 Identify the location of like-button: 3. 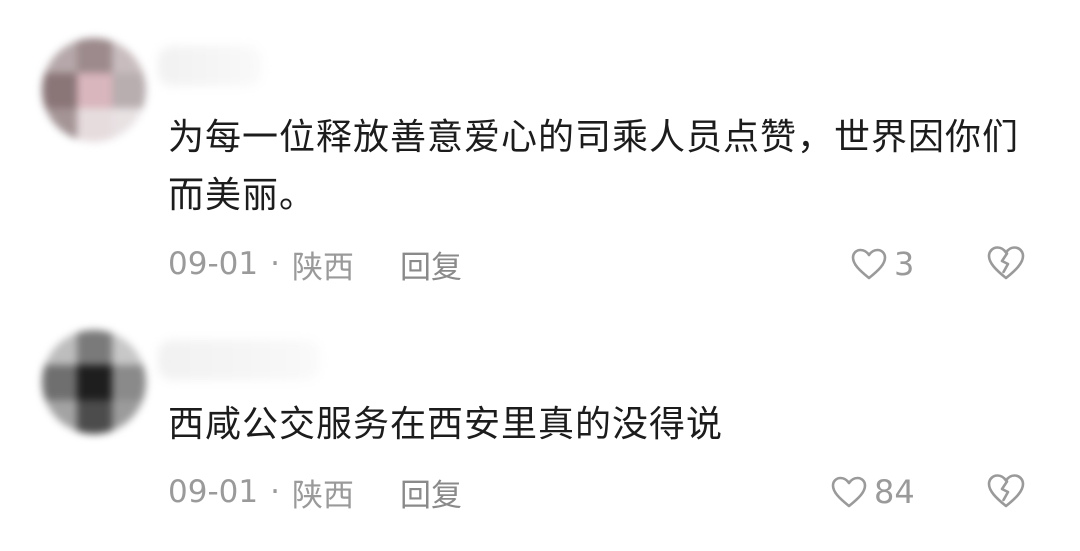
(882, 264).